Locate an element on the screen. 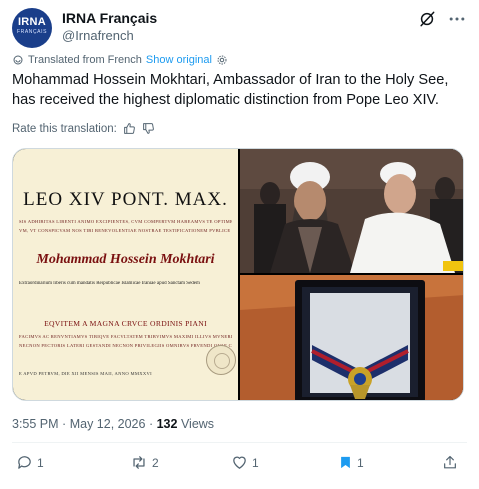 This screenshot has width=479, height=489. settings-gear-icon is located at coordinates (222, 60).